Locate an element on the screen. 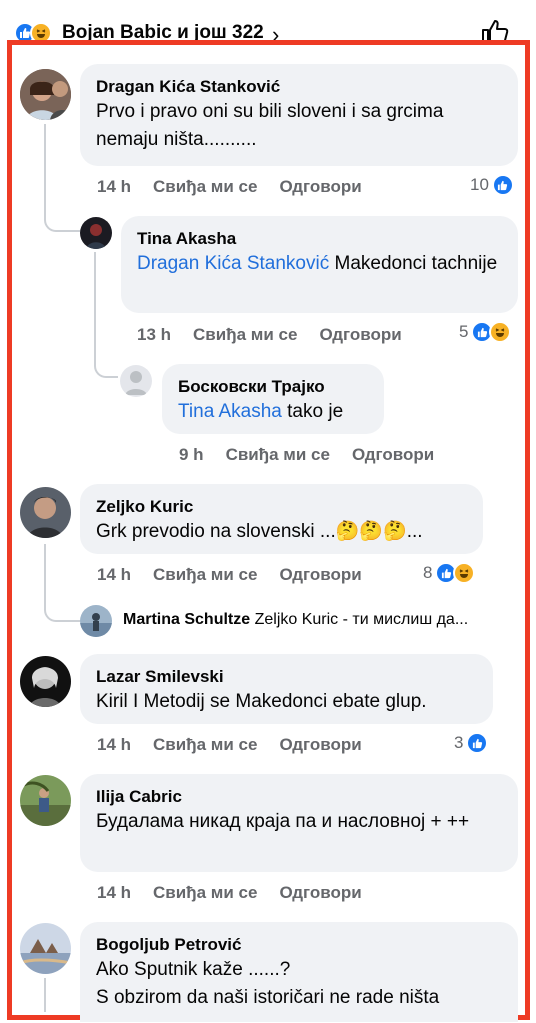 The width and height of the screenshot is (536, 1023). comment-time: 13 h is located at coordinates (154, 335).